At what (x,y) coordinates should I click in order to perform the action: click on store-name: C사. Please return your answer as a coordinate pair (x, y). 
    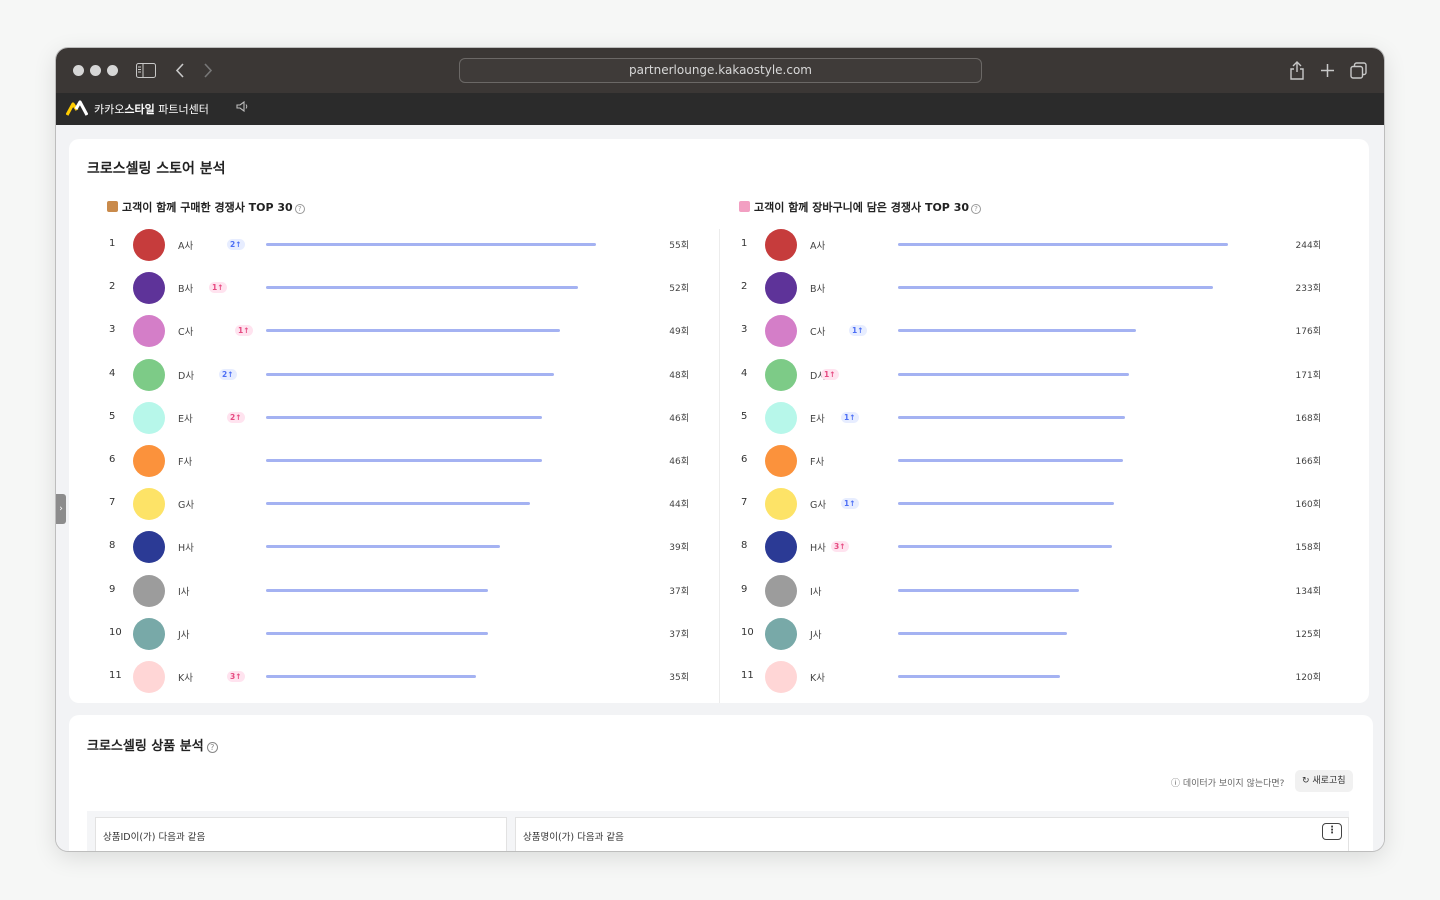
    Looking at the image, I should click on (186, 333).